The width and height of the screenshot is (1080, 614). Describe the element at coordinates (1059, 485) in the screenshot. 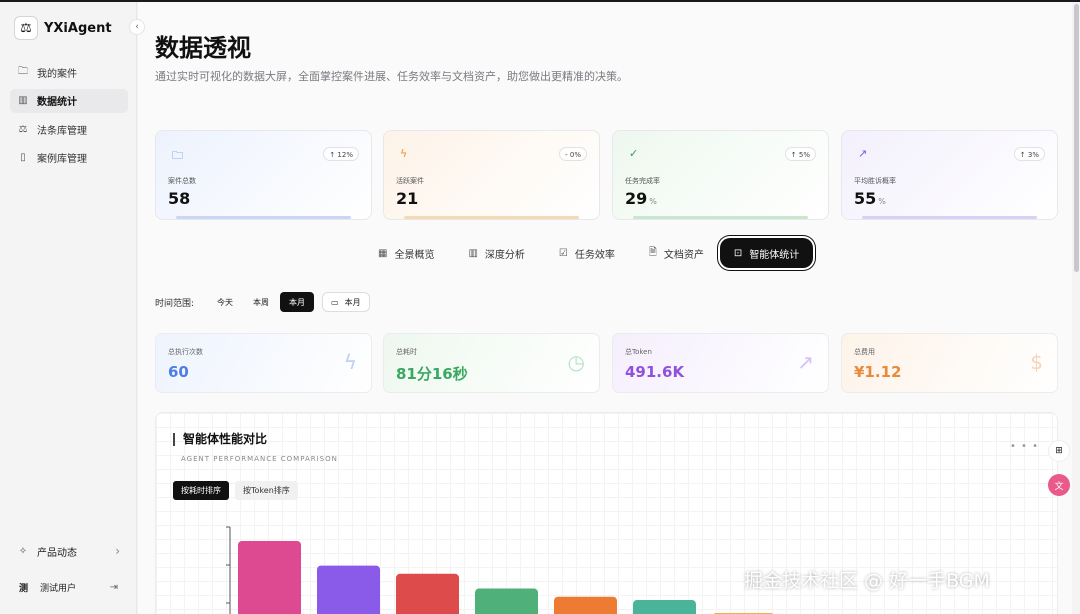

I see `translate-icon: 文` at that location.